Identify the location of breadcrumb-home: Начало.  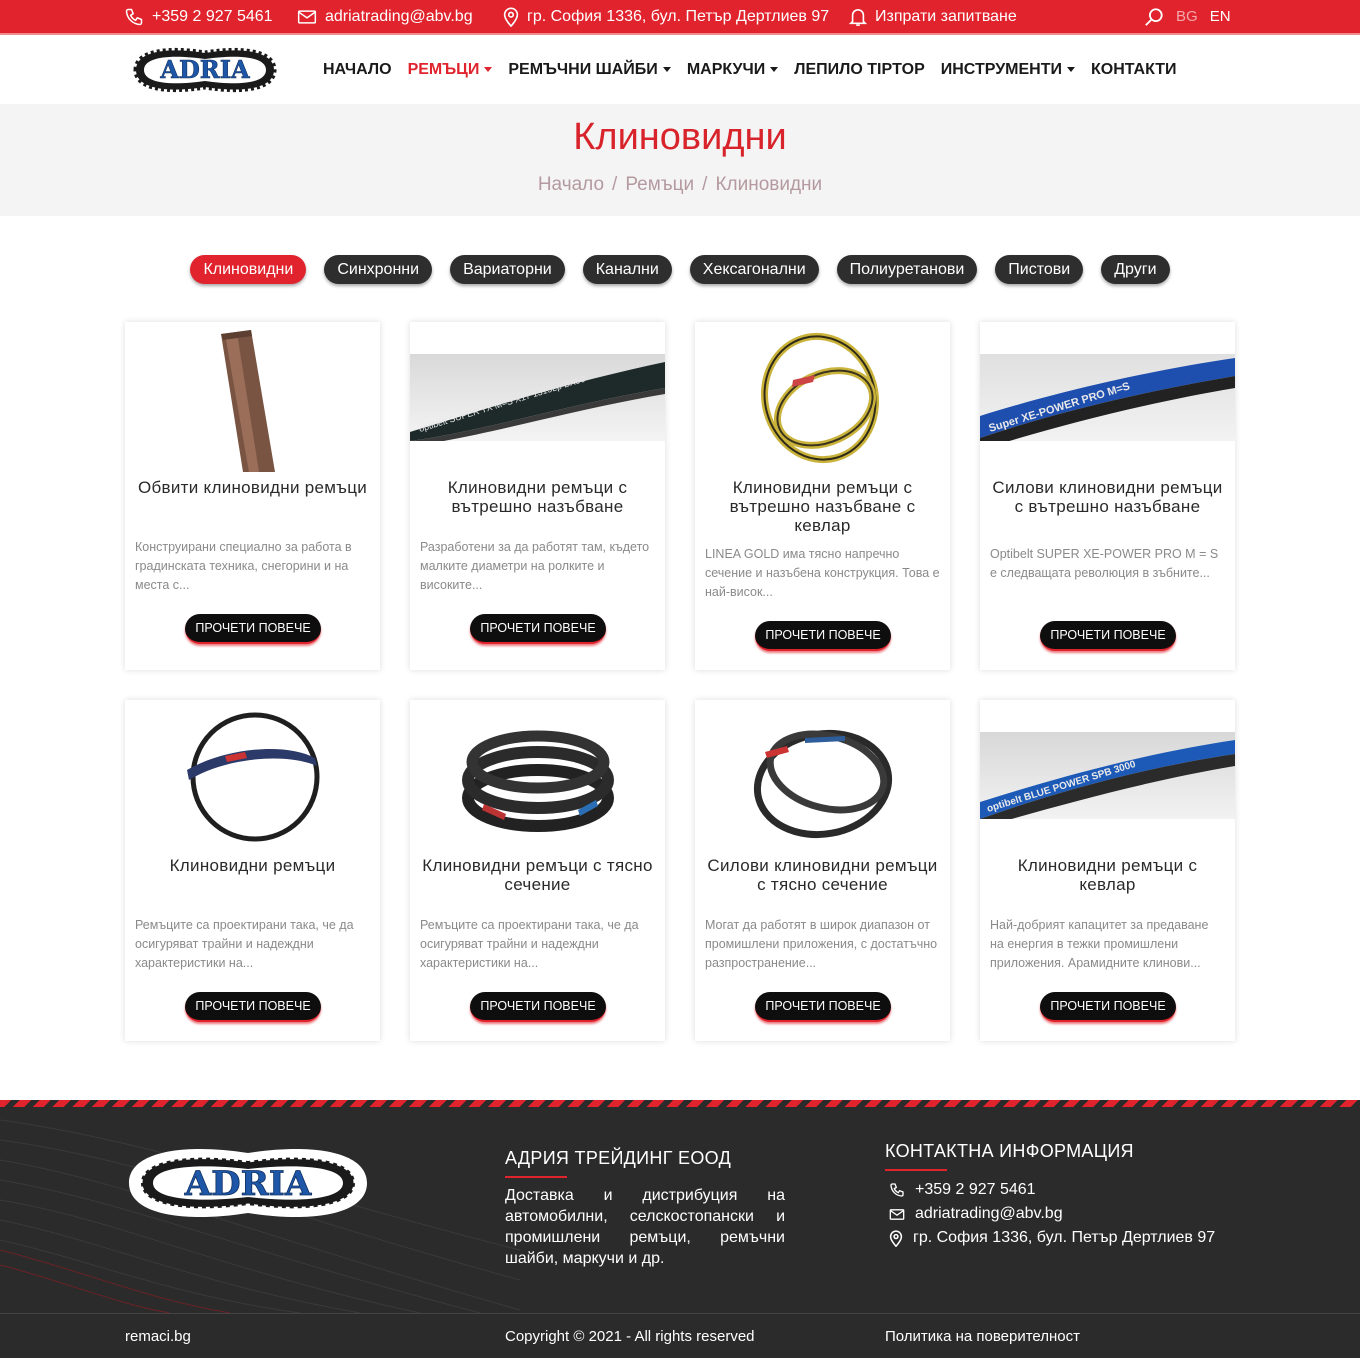
(571, 184).